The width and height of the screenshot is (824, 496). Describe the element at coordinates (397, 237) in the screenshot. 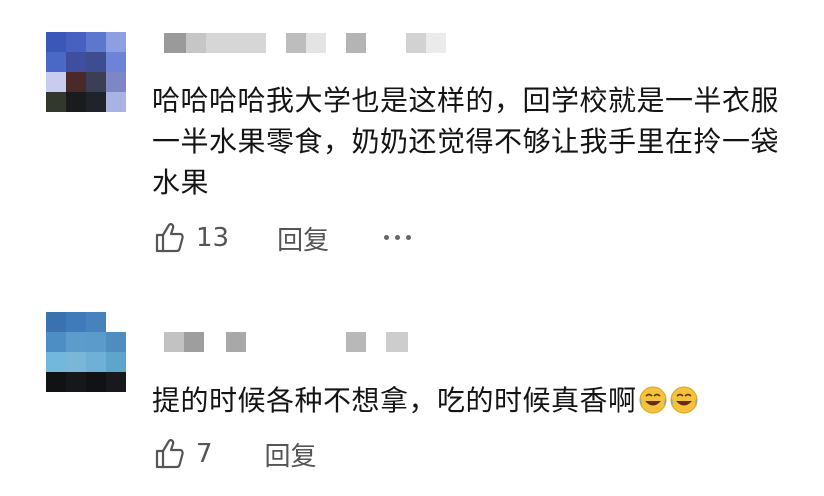

I see `more-horizontal-icon` at that location.